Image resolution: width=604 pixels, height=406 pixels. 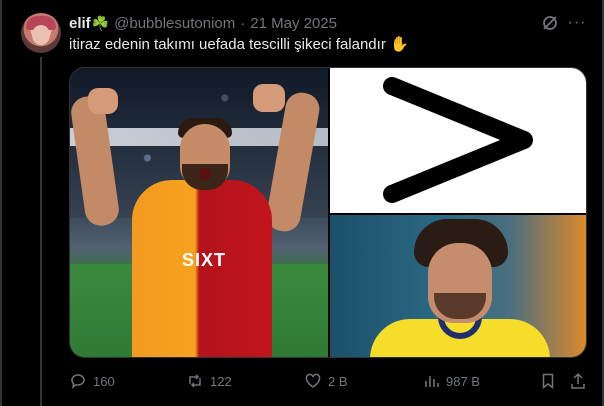 What do you see at coordinates (100, 22) in the screenshot?
I see `shamrock-emoji: ☘️` at bounding box center [100, 22].